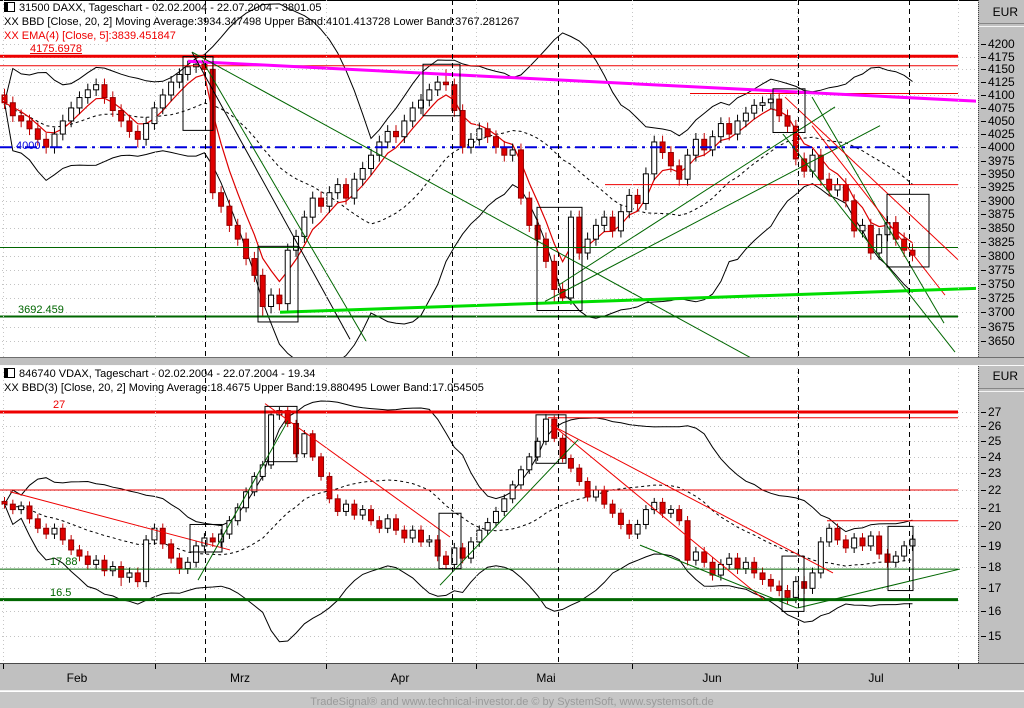  Describe the element at coordinates (995, 636) in the screenshot. I see `axis-tick-label: 15` at that location.